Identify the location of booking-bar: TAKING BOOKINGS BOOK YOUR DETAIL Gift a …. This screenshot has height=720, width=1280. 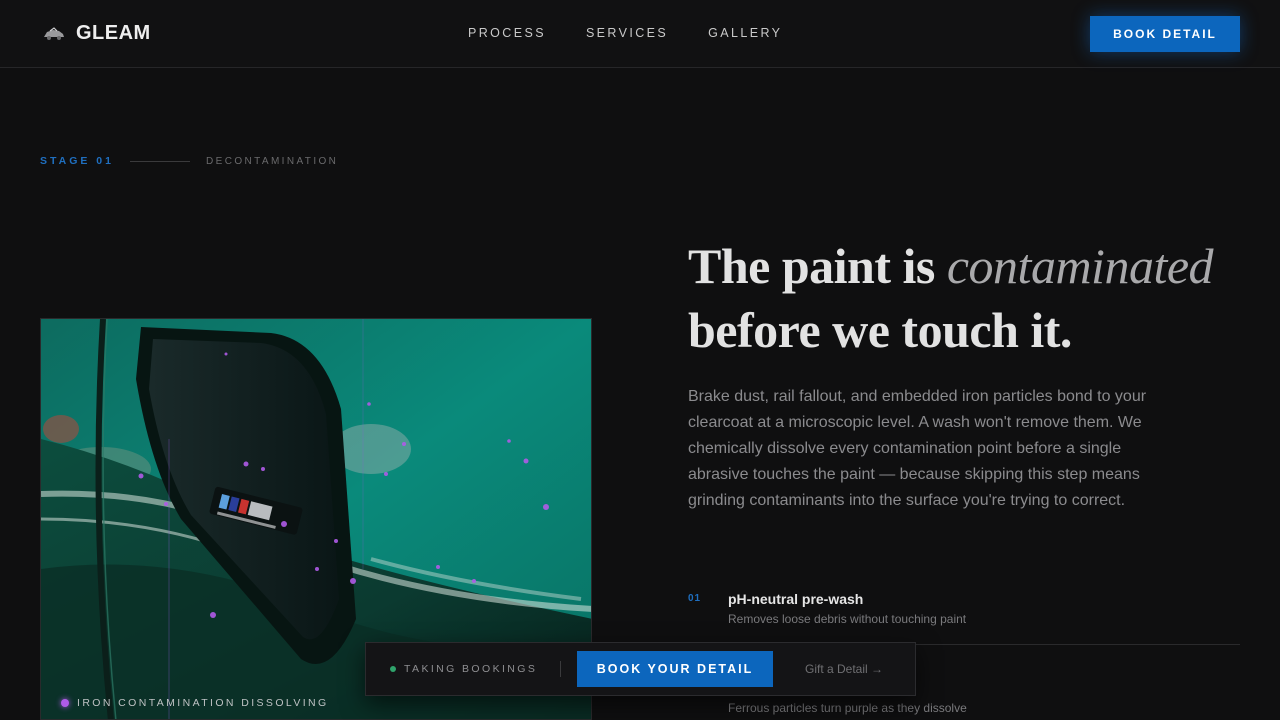
(640, 669).